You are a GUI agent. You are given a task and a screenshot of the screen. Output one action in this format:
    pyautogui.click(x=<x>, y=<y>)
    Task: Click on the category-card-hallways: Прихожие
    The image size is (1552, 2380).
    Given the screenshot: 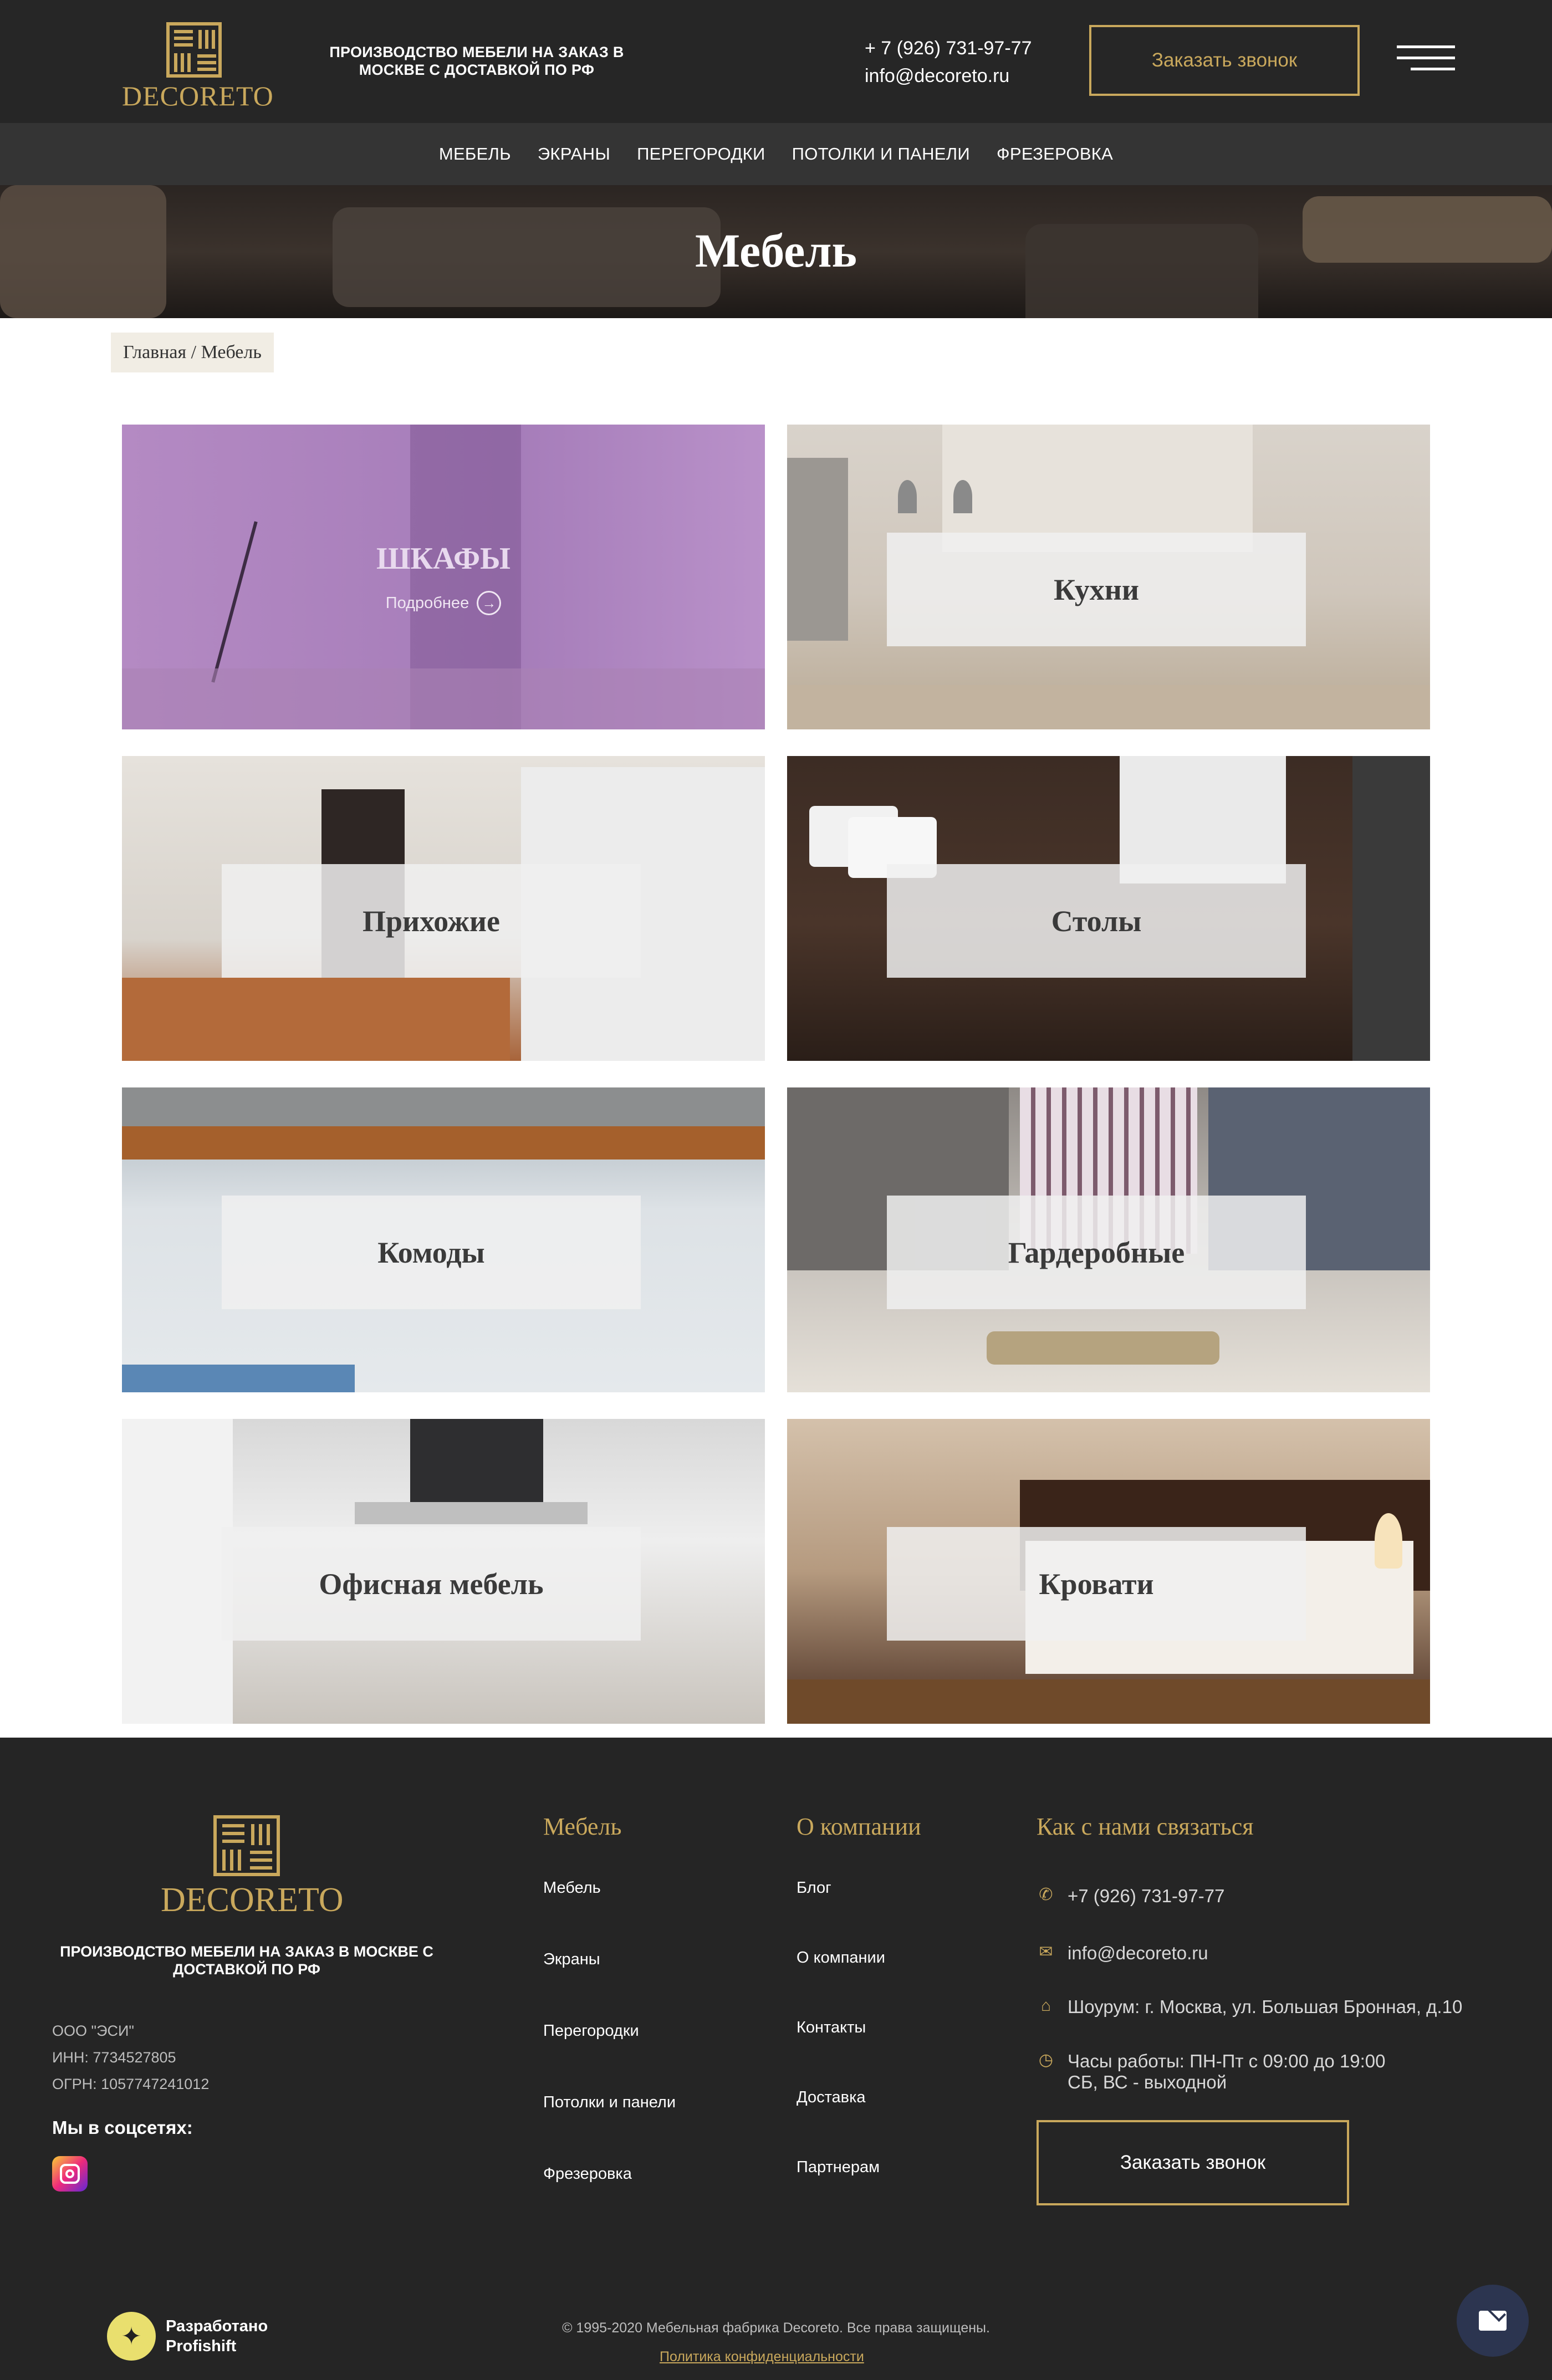 What is the action you would take?
    pyautogui.click(x=443, y=908)
    